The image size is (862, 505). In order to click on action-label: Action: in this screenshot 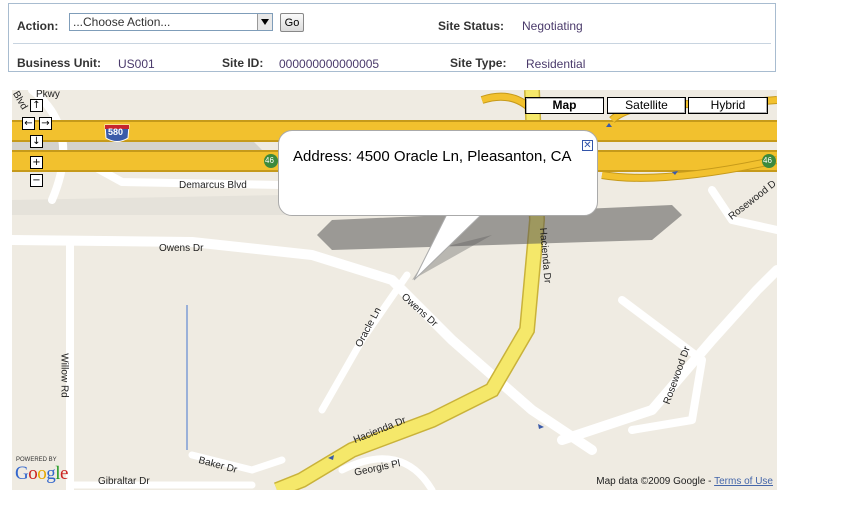, I will do `click(38, 26)`.